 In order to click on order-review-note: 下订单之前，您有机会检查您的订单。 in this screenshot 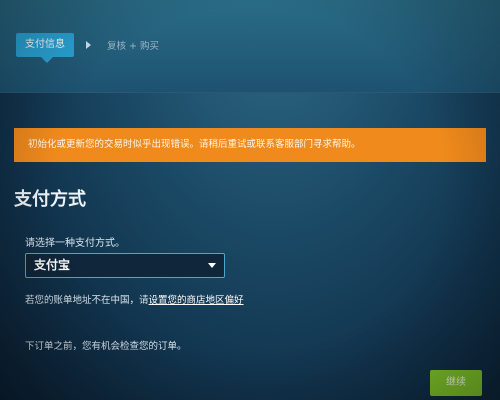, I will do `click(106, 346)`.